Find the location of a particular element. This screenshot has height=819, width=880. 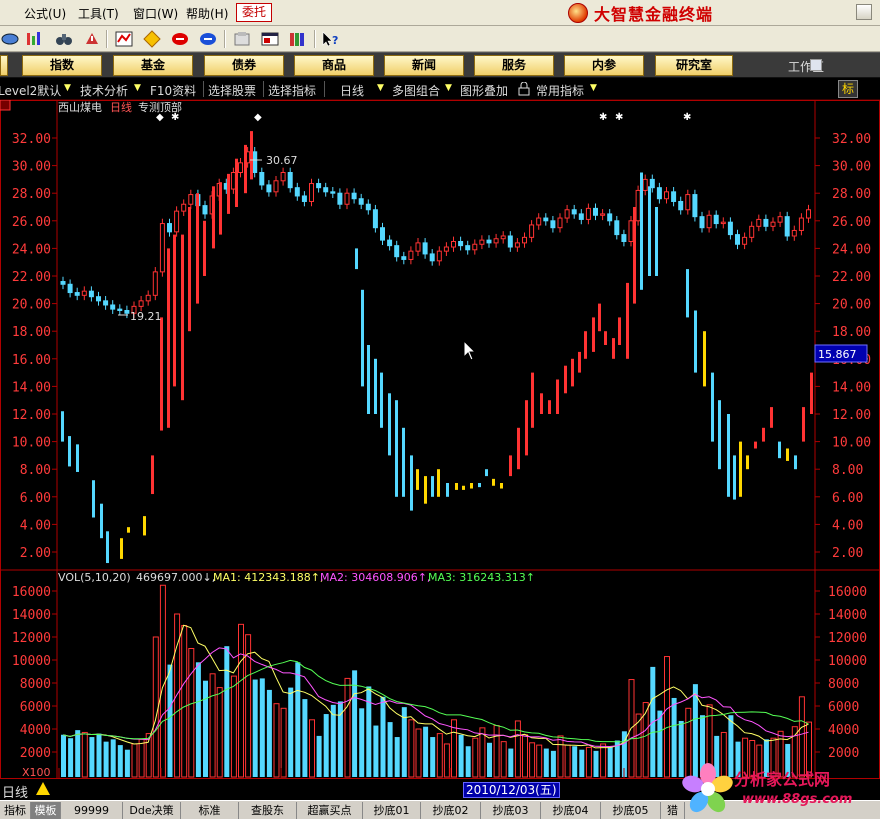

ind-tab-0: 指标 is located at coordinates (15, 810).